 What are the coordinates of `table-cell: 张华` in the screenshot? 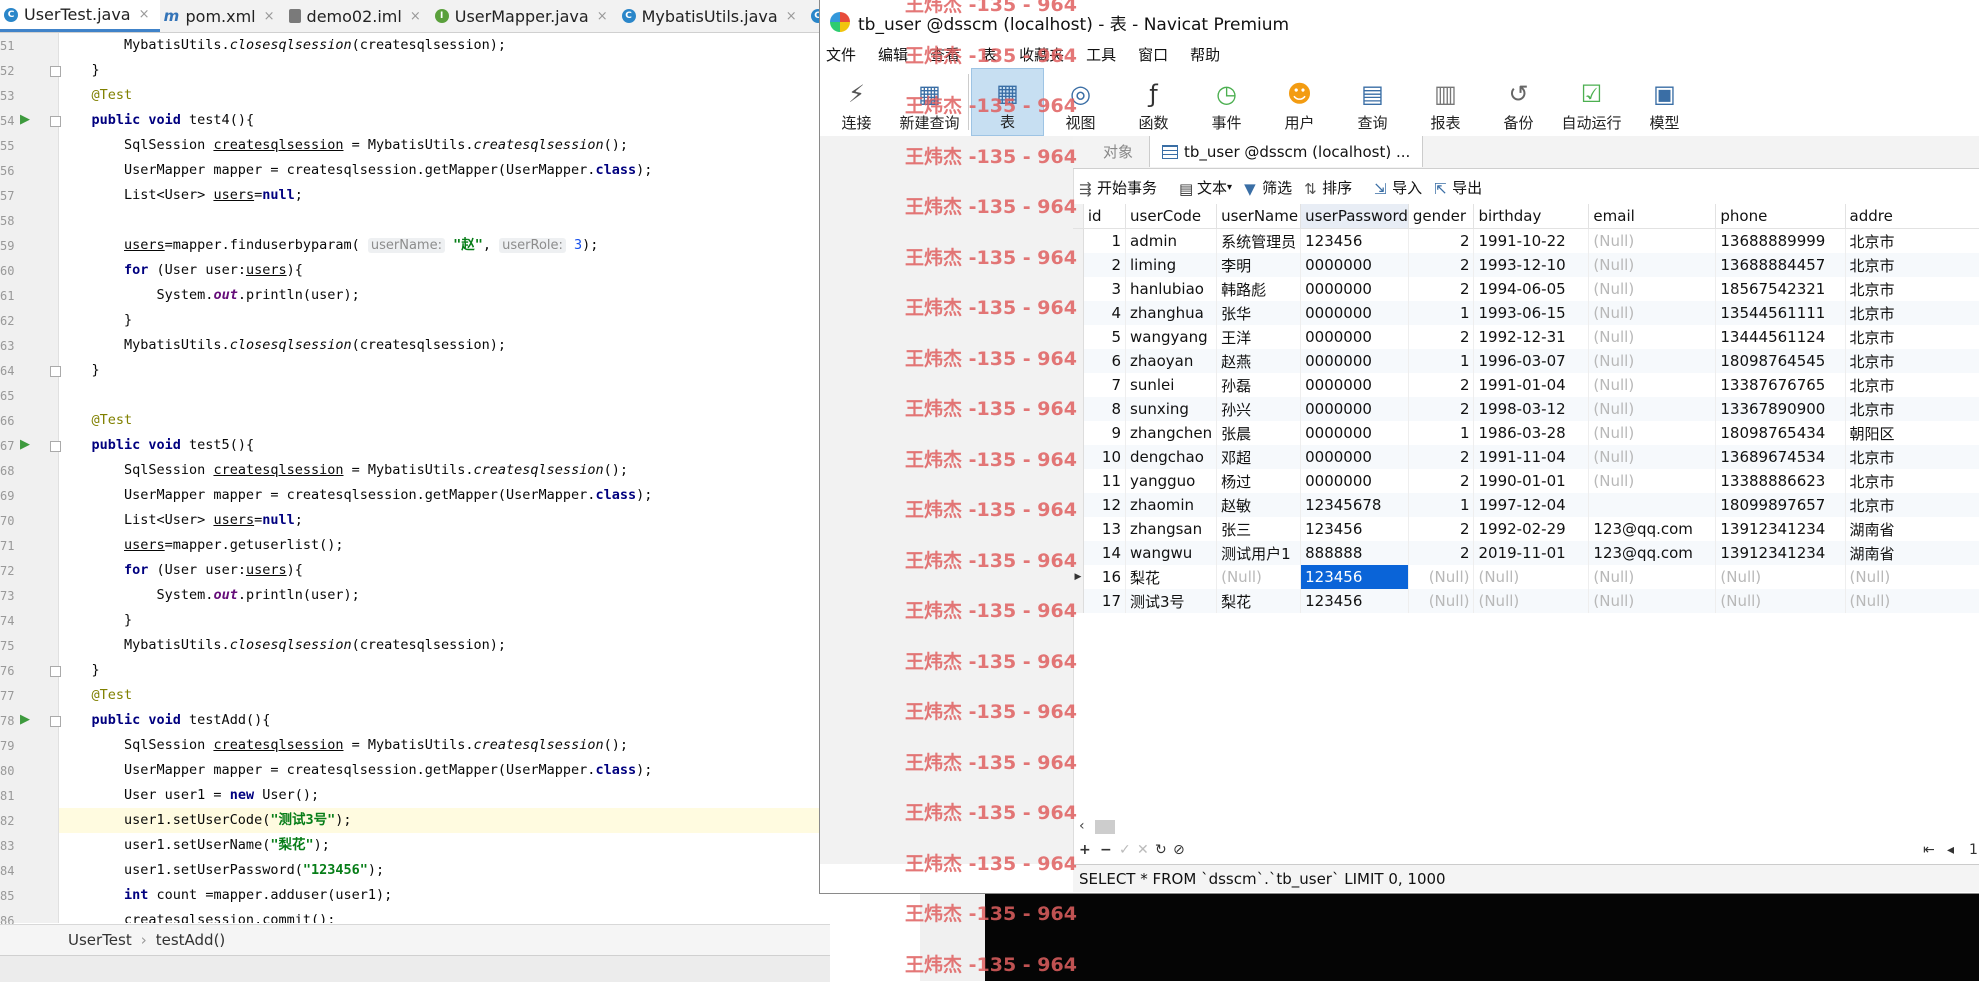 It's located at (1259, 313).